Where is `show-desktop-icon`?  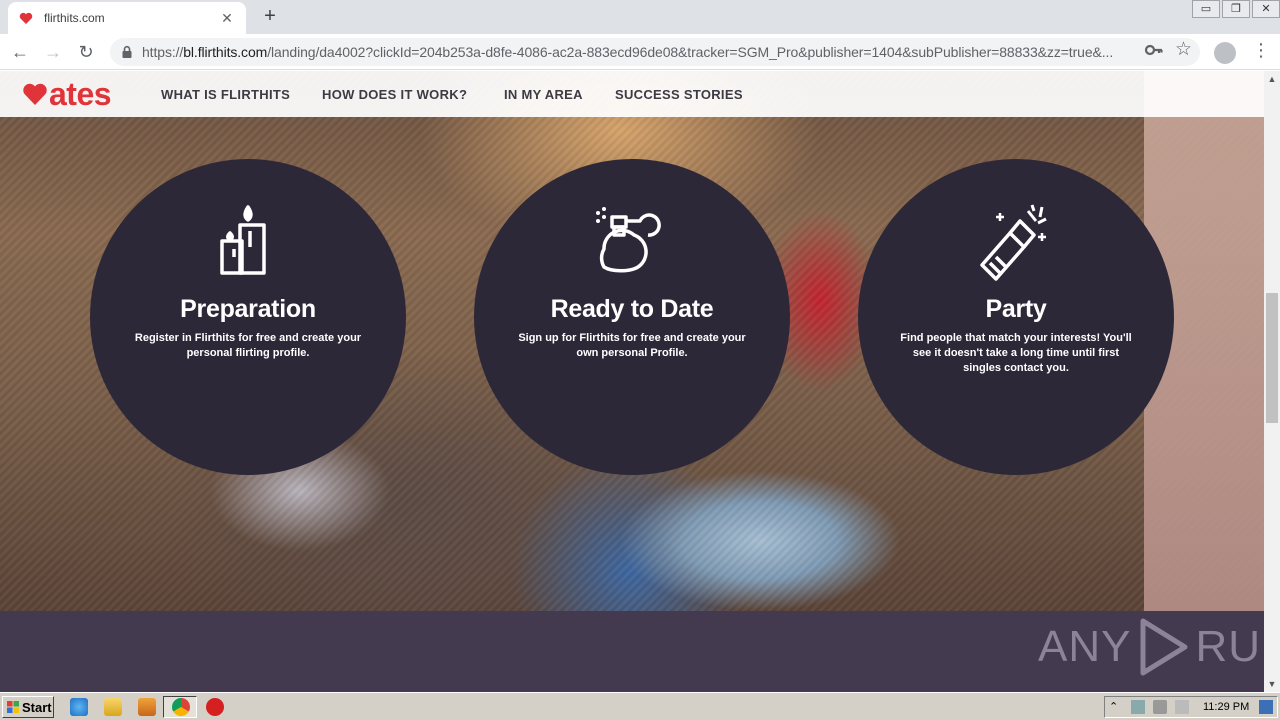 show-desktop-icon is located at coordinates (1266, 707).